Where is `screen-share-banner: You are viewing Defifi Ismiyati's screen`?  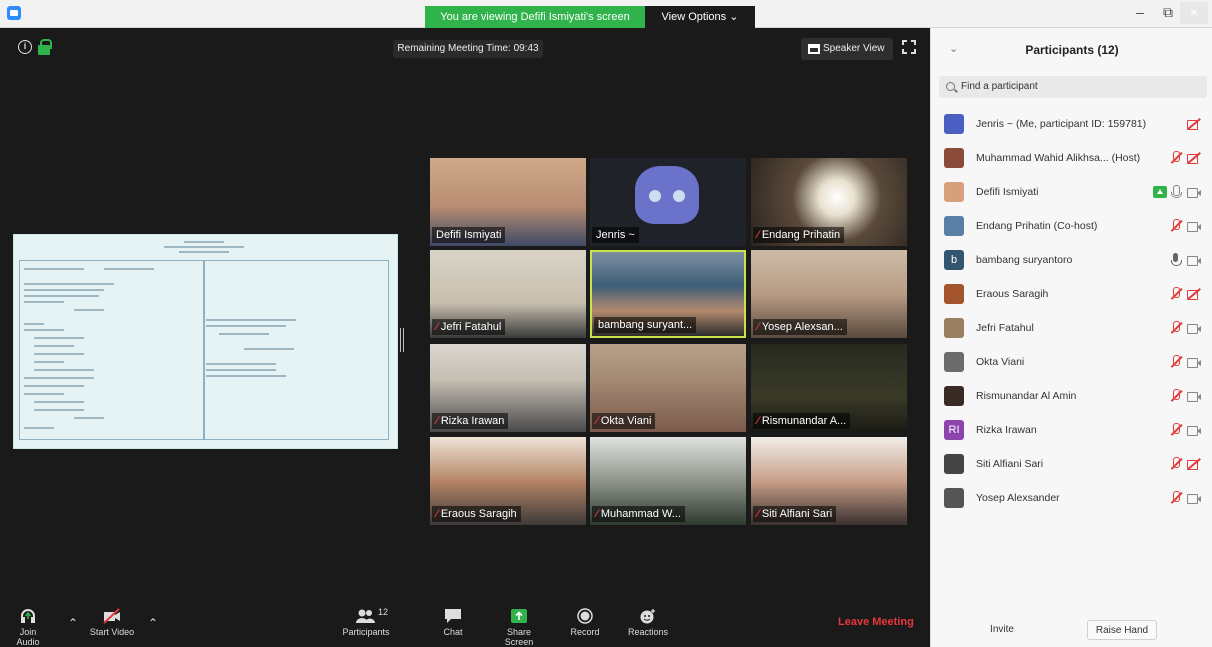
screen-share-banner: You are viewing Defifi Ismiyati's screen is located at coordinates (535, 17).